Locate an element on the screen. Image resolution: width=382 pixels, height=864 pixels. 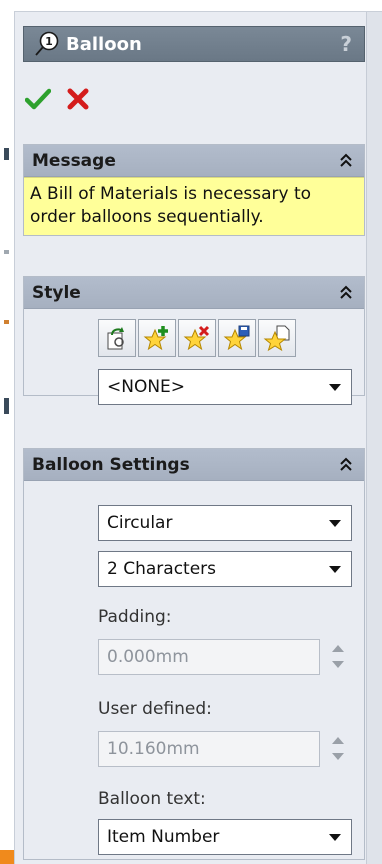
style-group: Style <NONE> is located at coordinates (194, 340).